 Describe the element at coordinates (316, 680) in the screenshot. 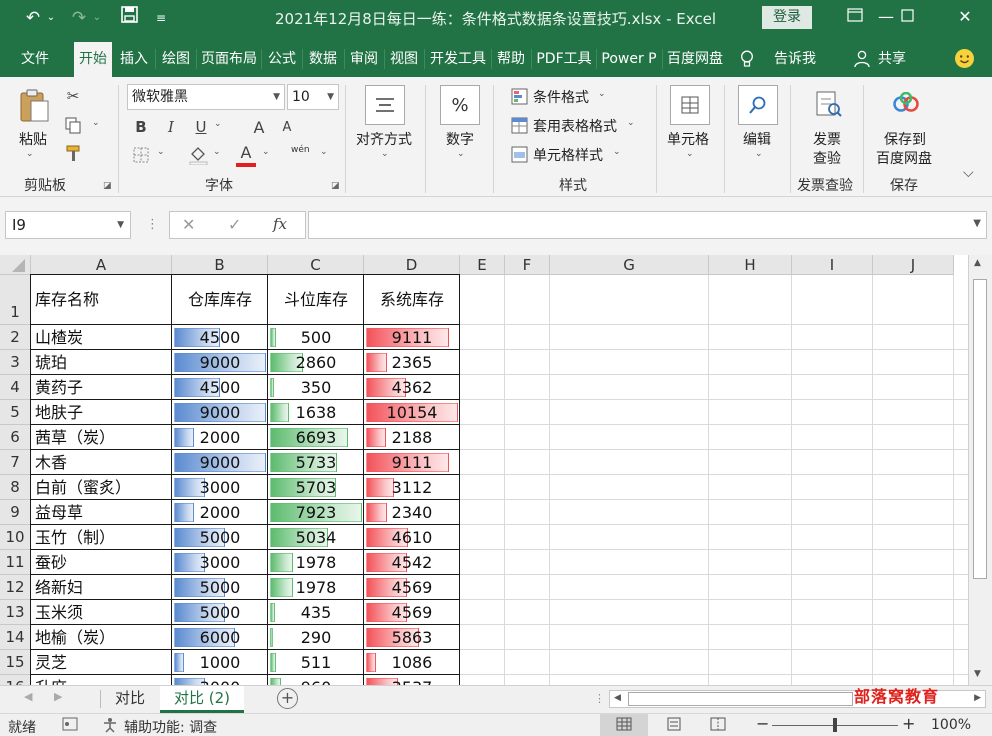

I see `cell-c-value: 960` at that location.